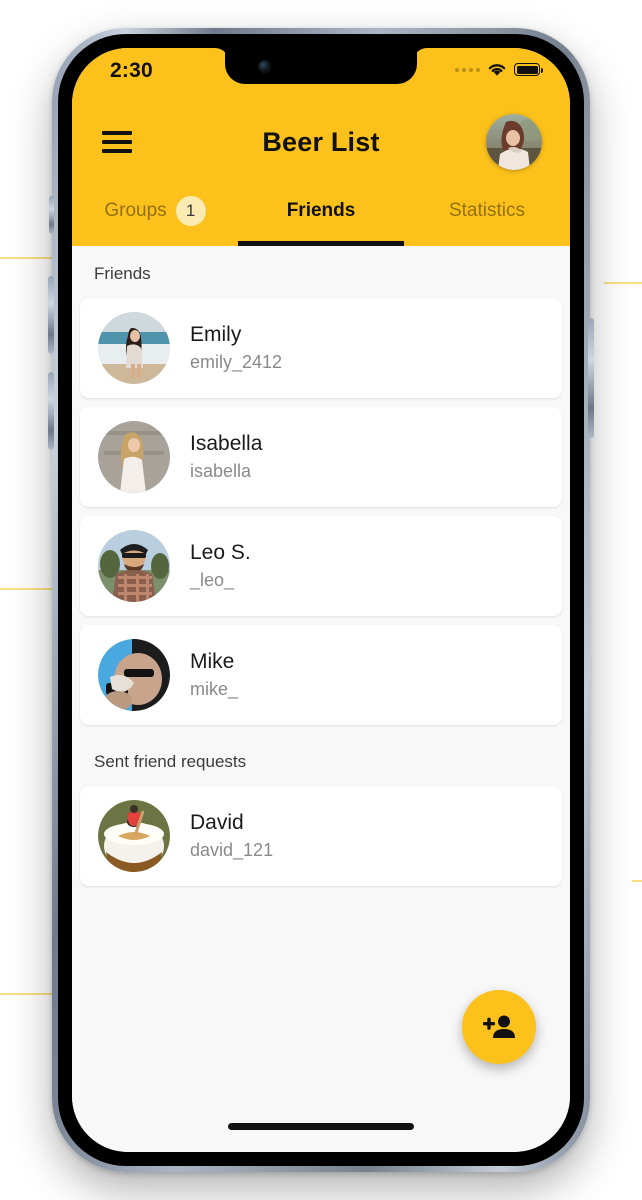 The width and height of the screenshot is (642, 1200). I want to click on profile-avatar-image, so click(514, 142).